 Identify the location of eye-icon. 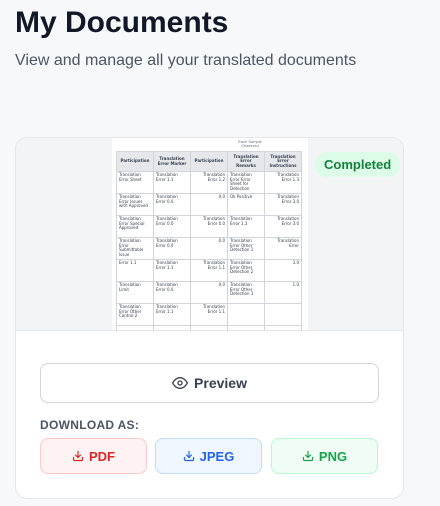
(180, 383).